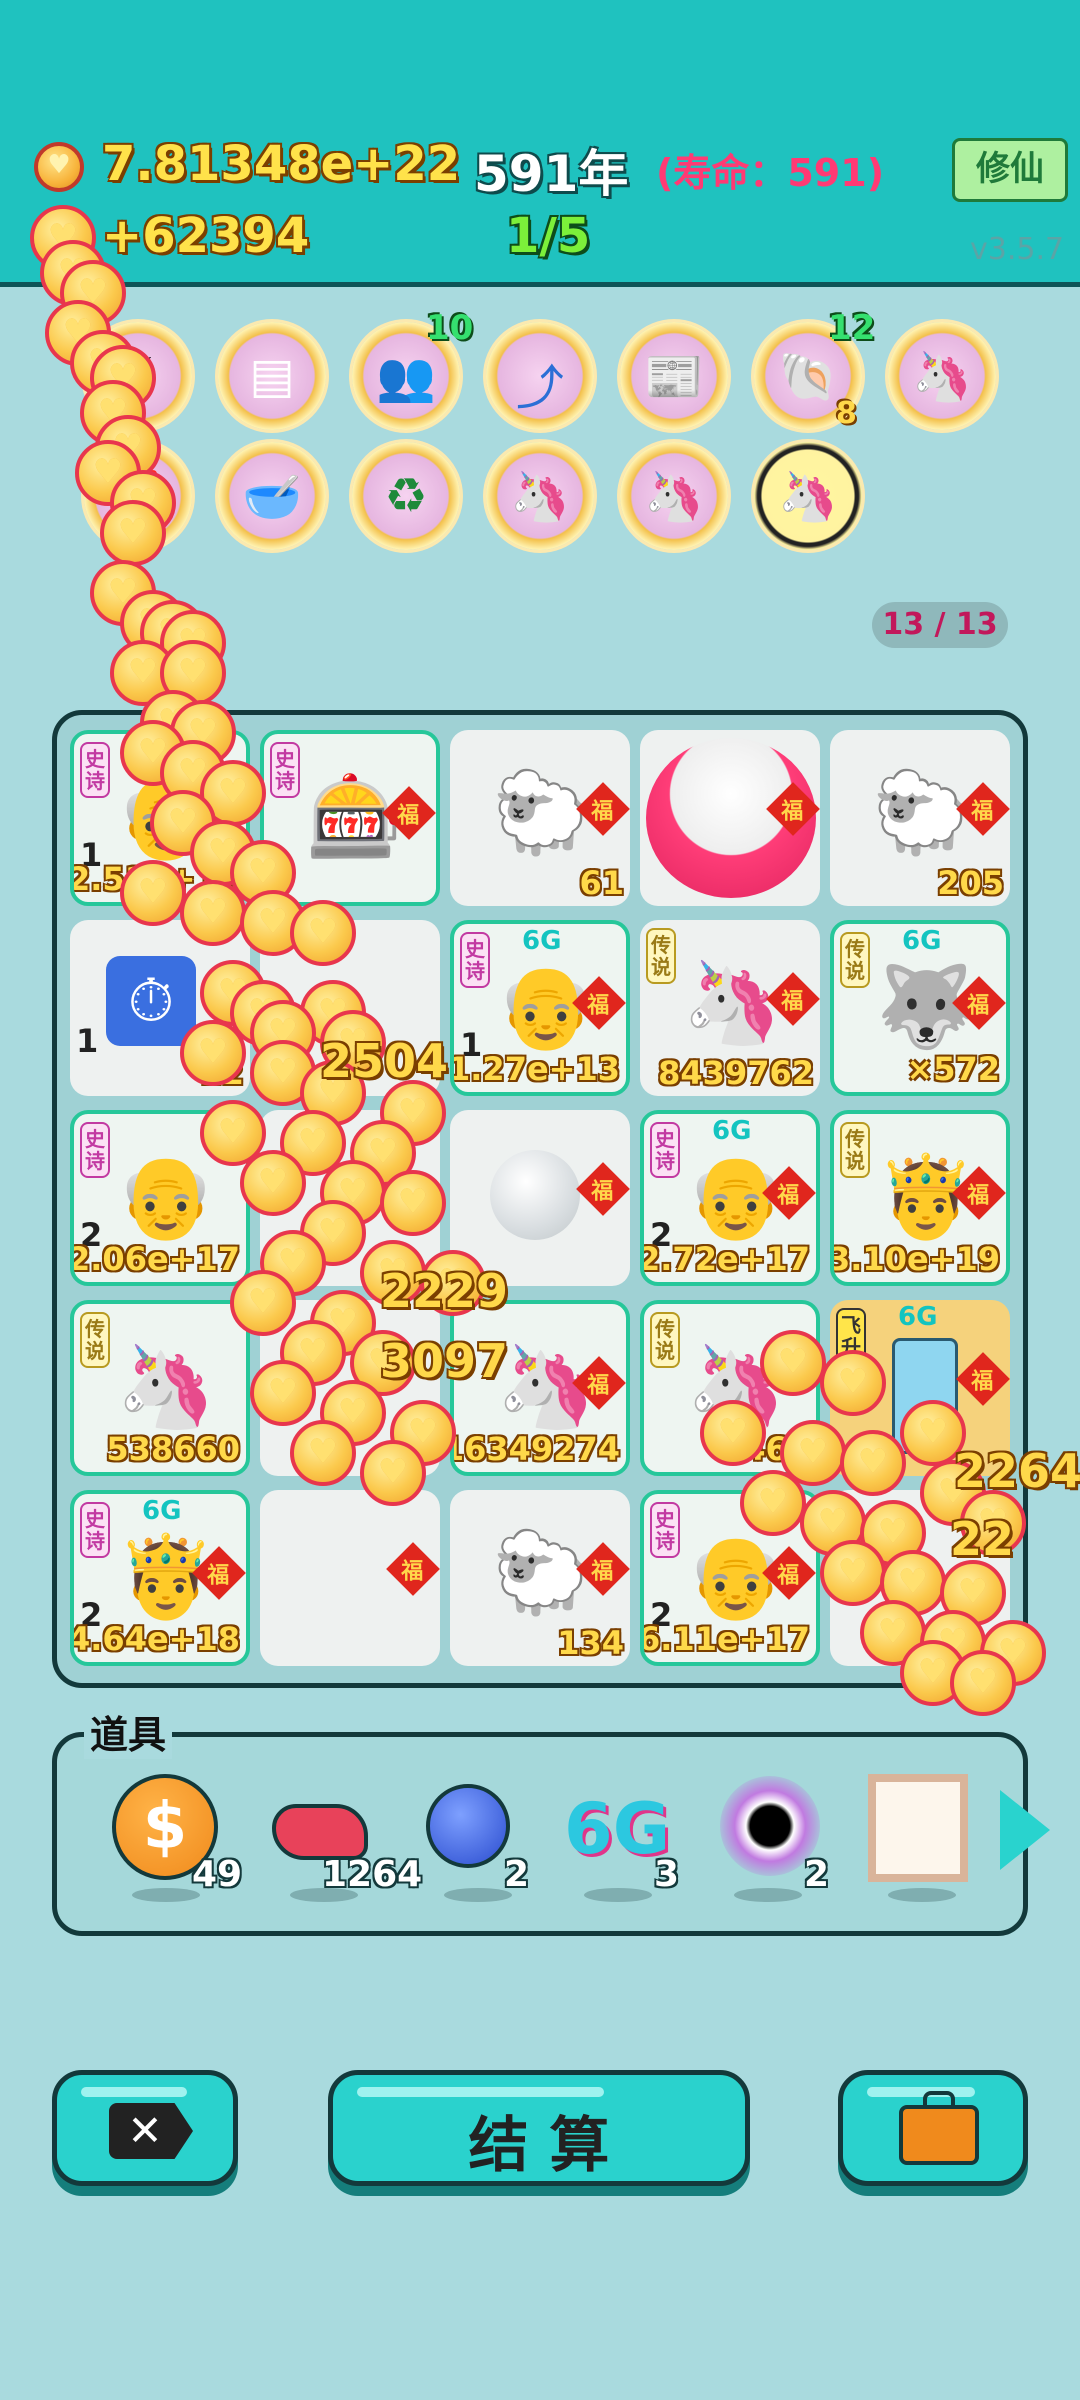 This screenshot has width=1080, height=2400. Describe the element at coordinates (151, 1001) in the screenshot. I see `stopwatch-icon: ⏱` at that location.